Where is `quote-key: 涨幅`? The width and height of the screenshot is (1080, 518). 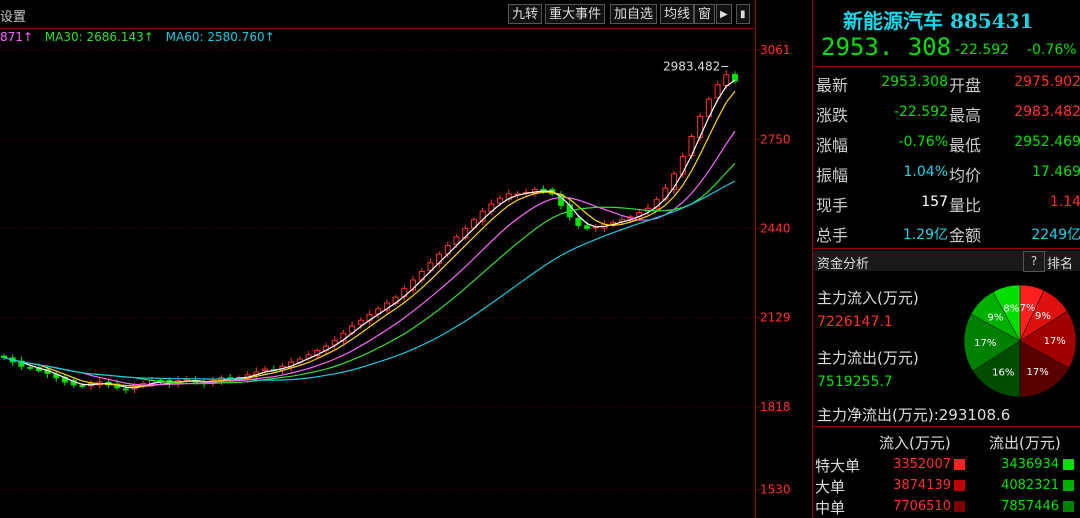 quote-key: 涨幅 is located at coordinates (832, 145).